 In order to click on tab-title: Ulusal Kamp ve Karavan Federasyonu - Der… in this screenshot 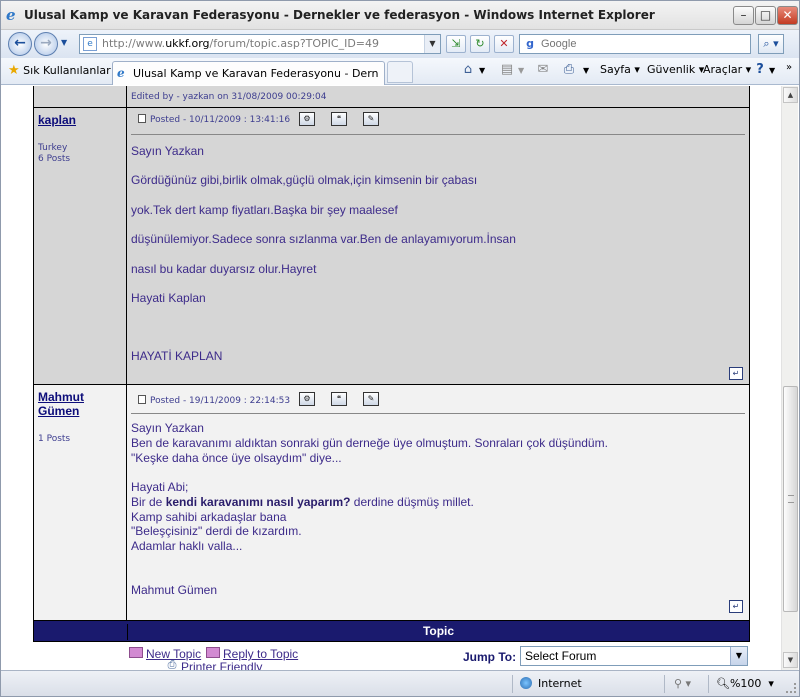, I will do `click(255, 73)`.